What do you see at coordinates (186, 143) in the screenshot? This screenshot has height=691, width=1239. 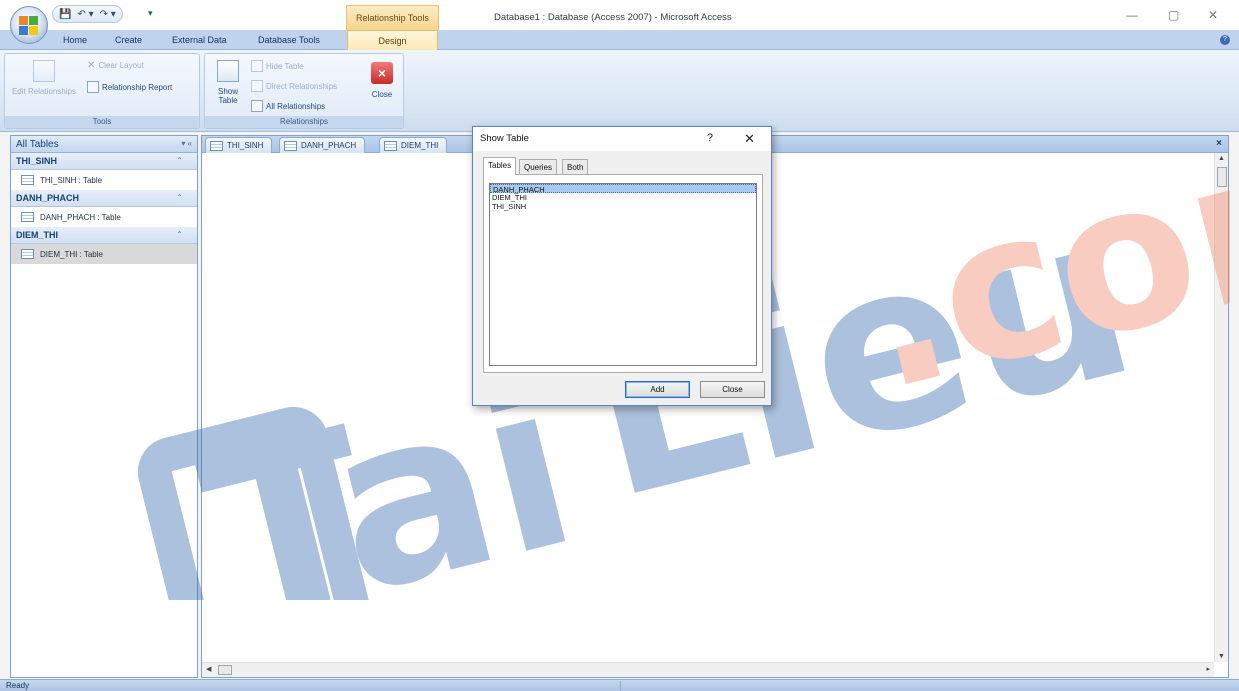 I see `nav-pane-menu-icon: ▾ «` at bounding box center [186, 143].